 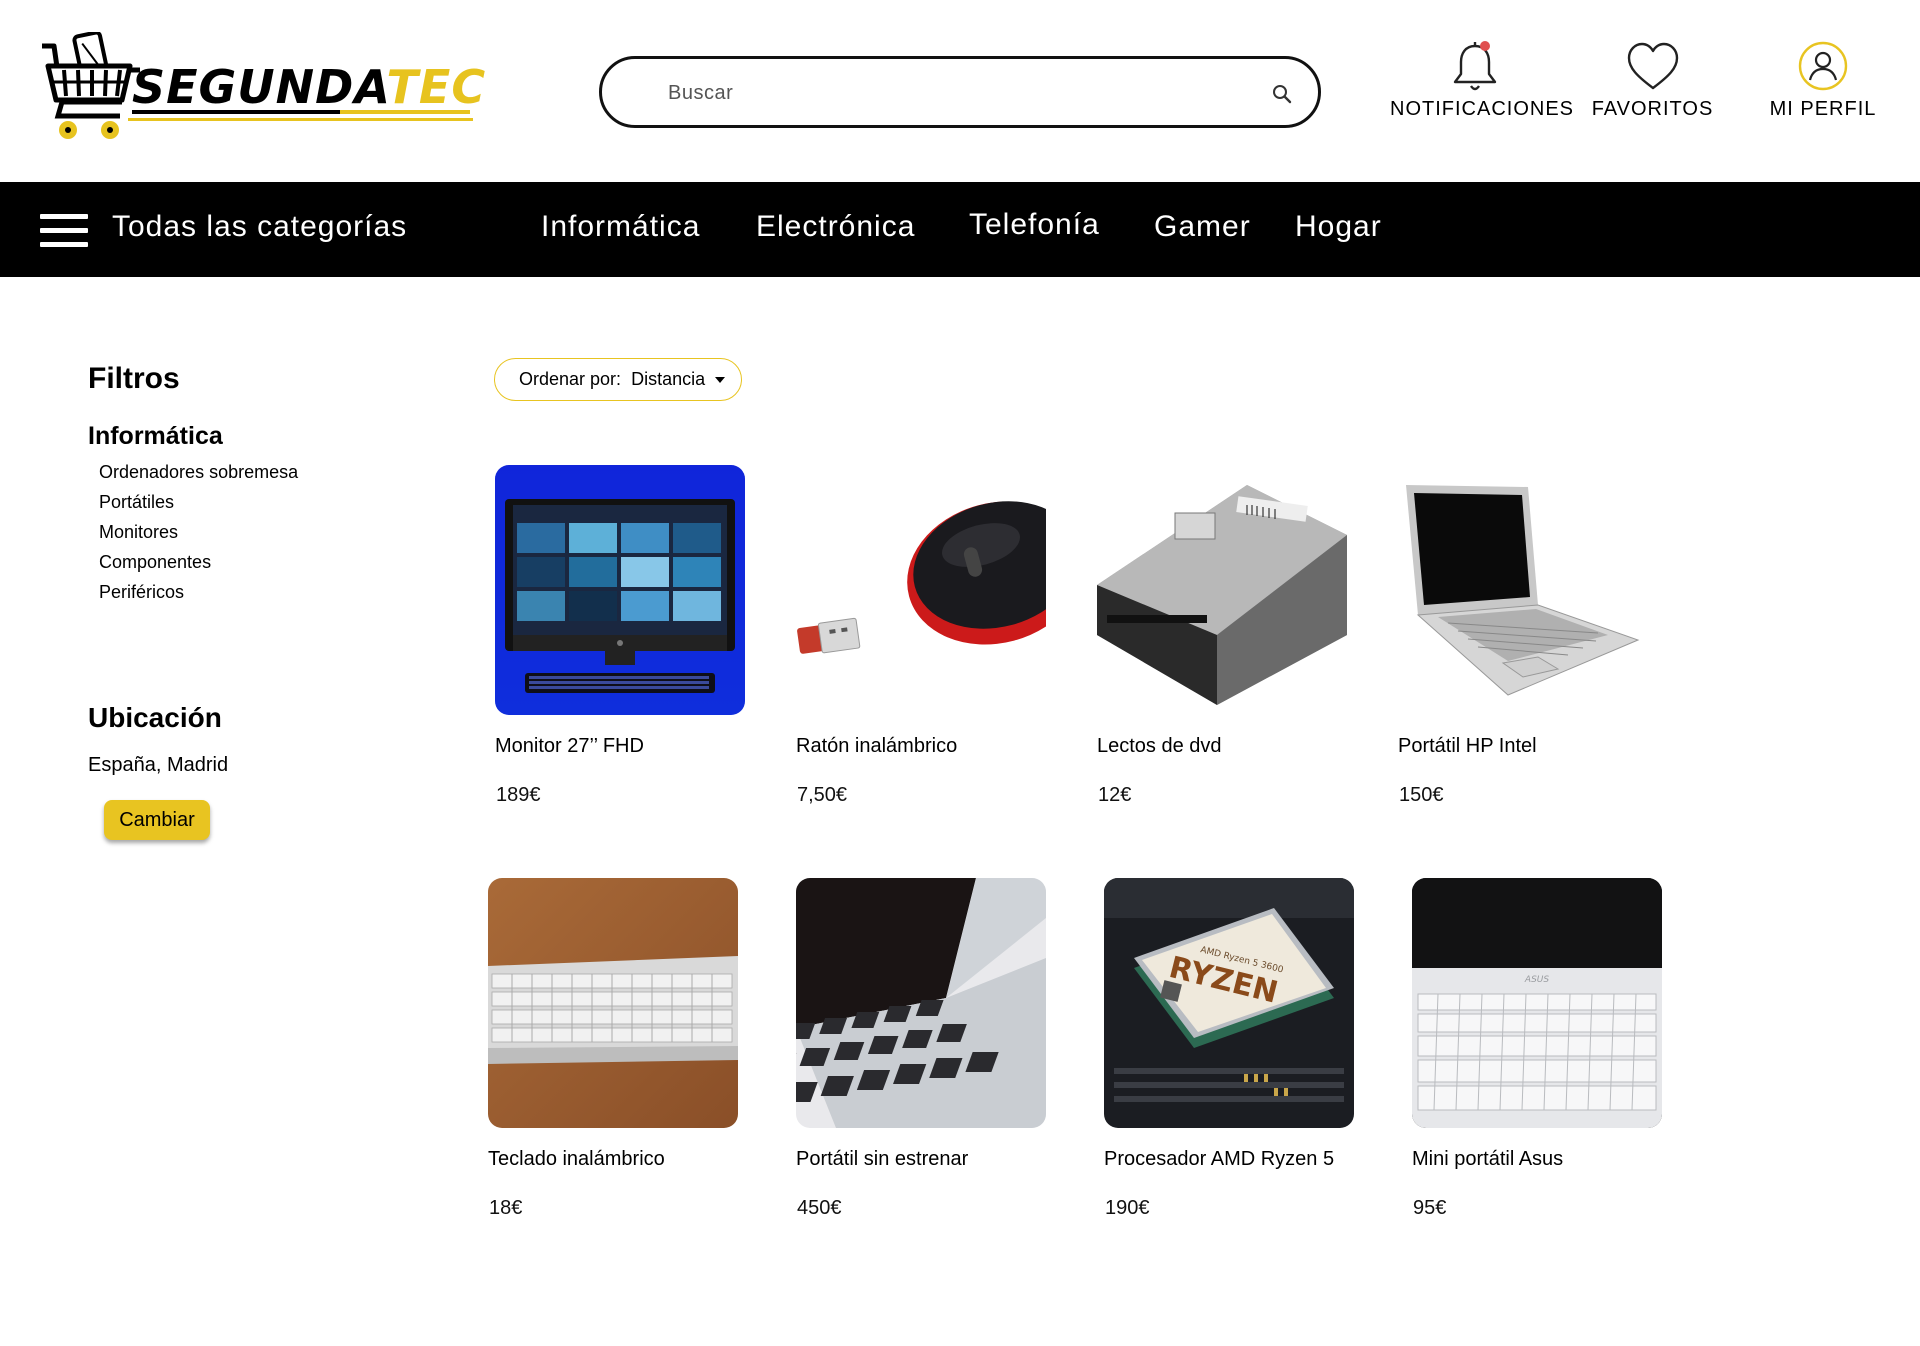 I want to click on filter-sub-perifericos: Periféricos, so click(x=141, y=592).